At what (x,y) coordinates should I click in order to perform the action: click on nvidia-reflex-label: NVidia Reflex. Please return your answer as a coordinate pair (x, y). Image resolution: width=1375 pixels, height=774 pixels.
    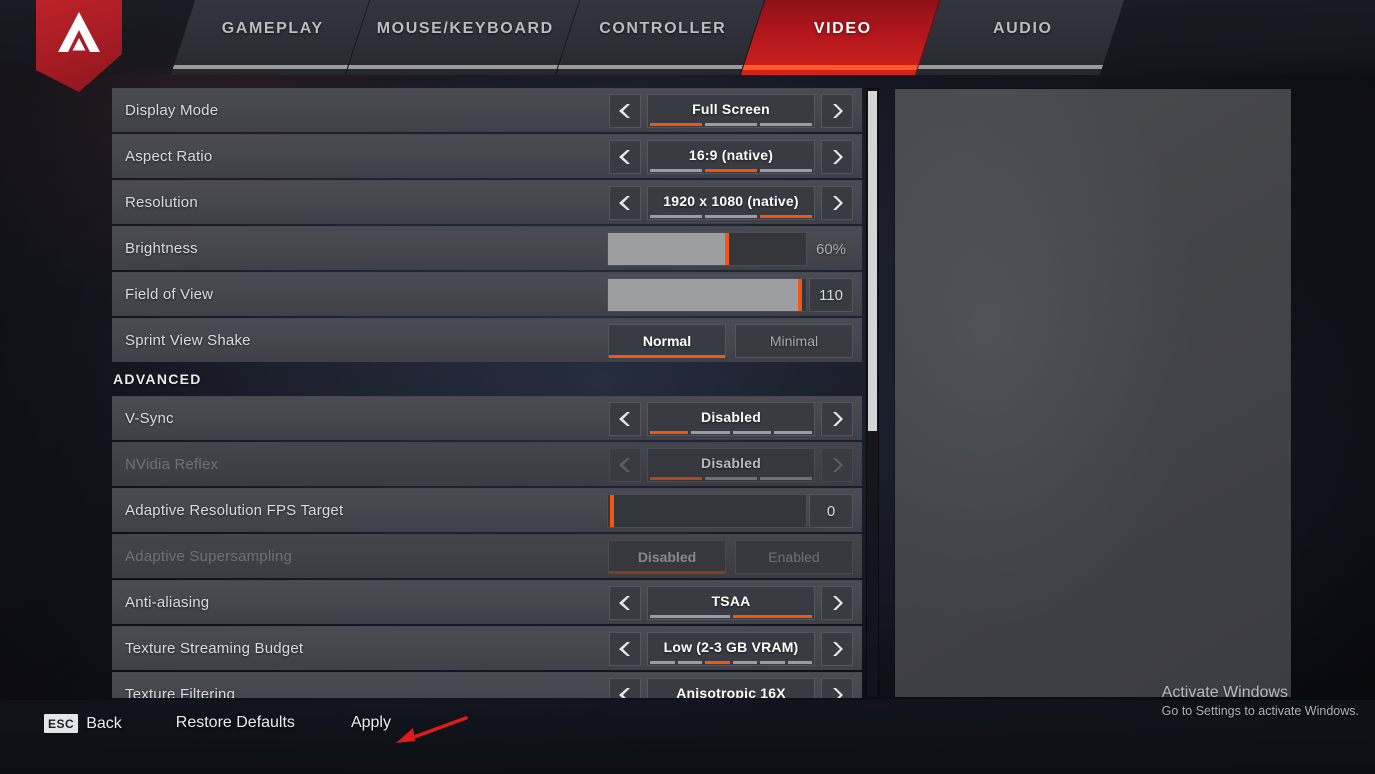
    Looking at the image, I should click on (172, 464).